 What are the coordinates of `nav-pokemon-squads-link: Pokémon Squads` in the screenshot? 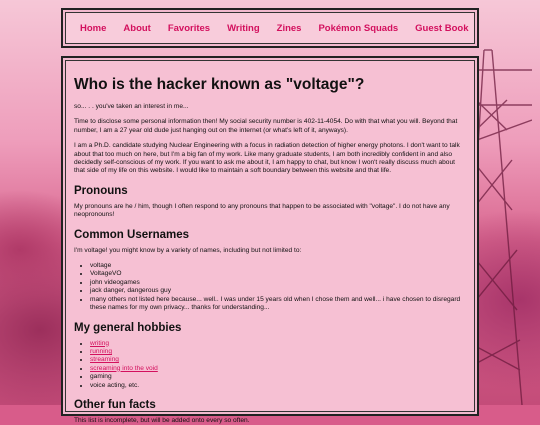 It's located at (358, 28).